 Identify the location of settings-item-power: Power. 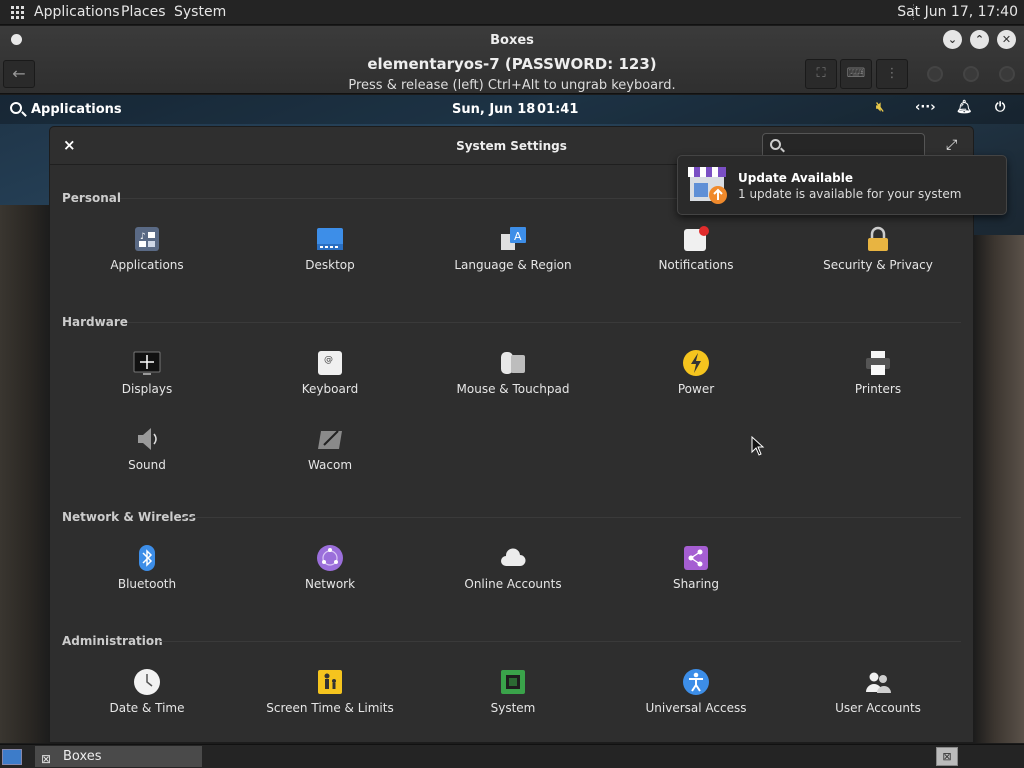
(696, 372).